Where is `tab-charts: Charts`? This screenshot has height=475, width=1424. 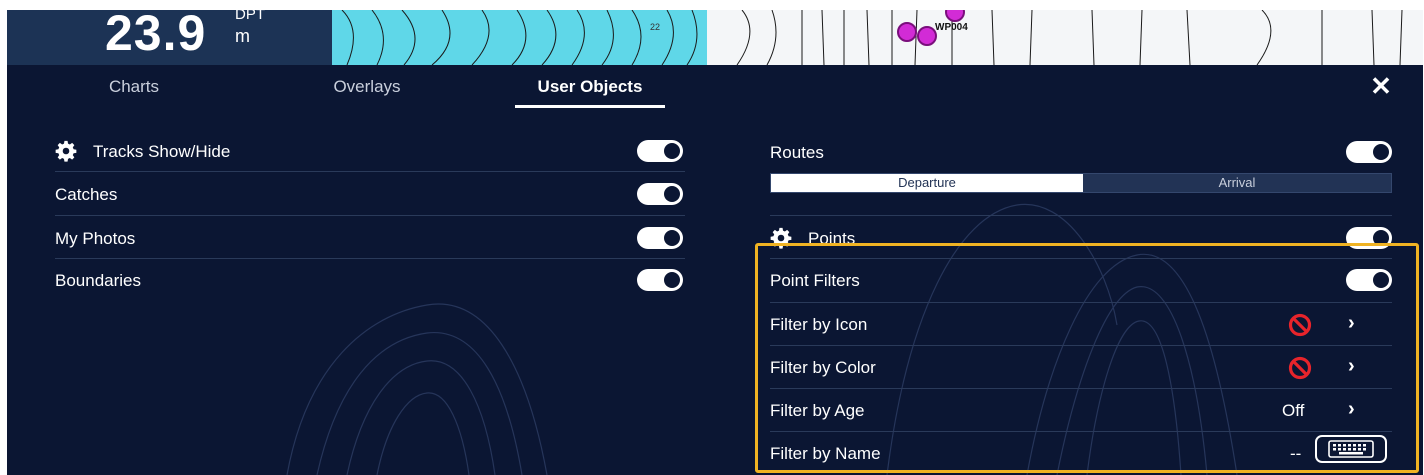
tab-charts: Charts is located at coordinates (134, 92).